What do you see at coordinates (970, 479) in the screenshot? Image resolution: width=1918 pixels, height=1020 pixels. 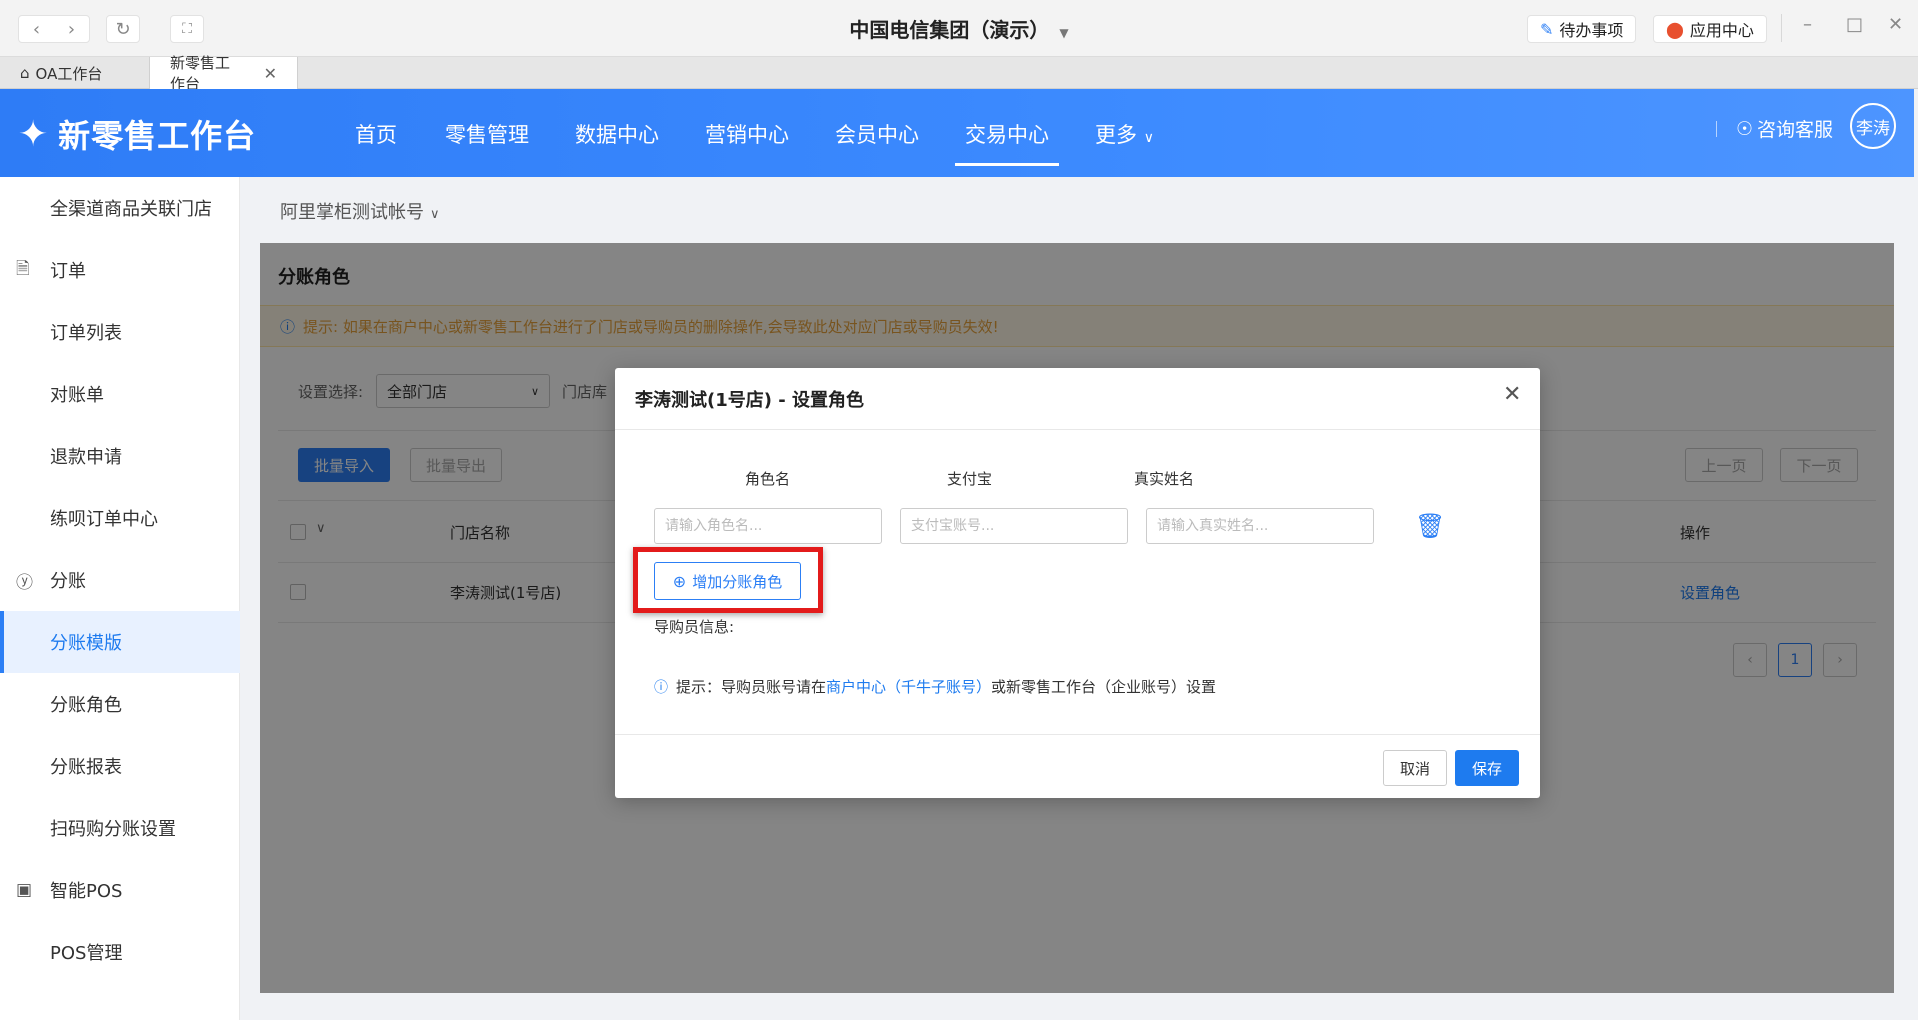 I see `column-header-alipay: 支付宝` at bounding box center [970, 479].